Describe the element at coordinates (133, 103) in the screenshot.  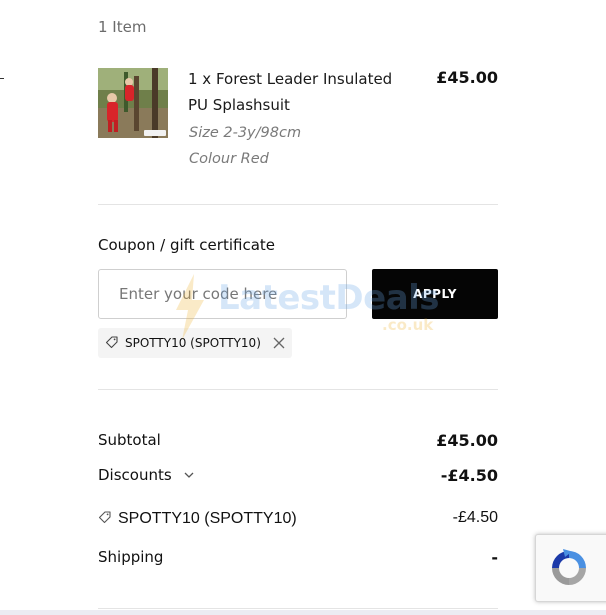
I see `product-thumbnail` at that location.